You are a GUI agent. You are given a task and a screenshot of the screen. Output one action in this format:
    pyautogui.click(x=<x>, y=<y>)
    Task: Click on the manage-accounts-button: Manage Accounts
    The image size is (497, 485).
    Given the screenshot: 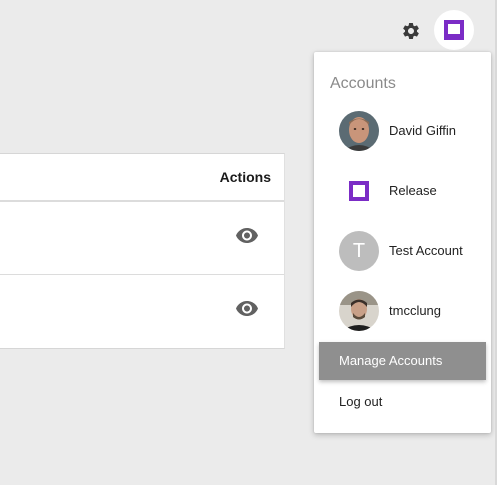 What is the action you would take?
    pyautogui.click(x=402, y=361)
    